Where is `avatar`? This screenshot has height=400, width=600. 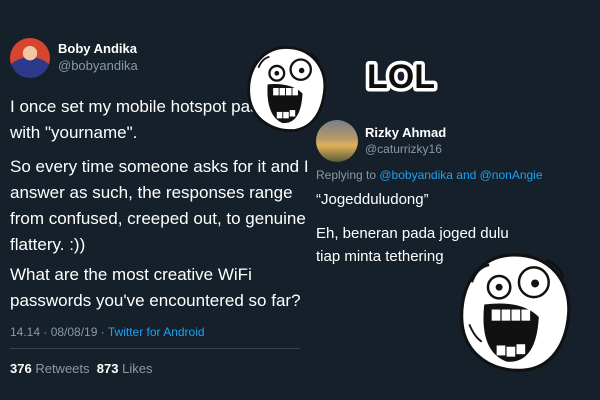
avatar is located at coordinates (30, 58).